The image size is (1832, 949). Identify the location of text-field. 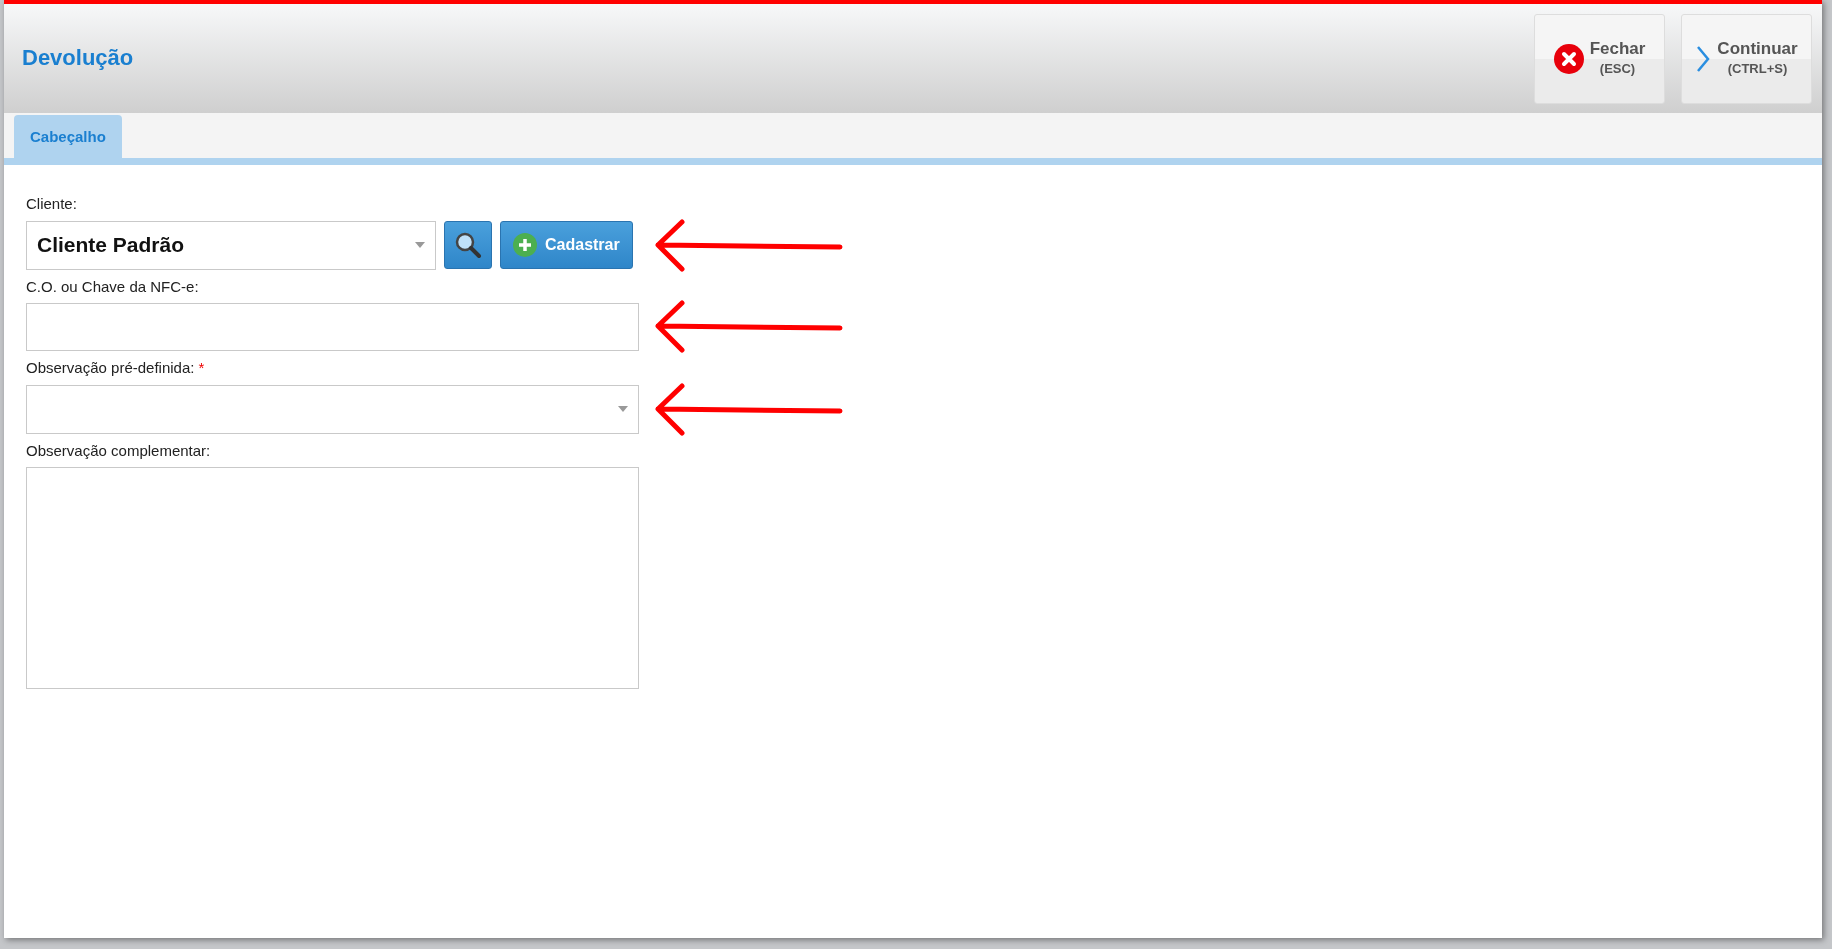
(332, 327).